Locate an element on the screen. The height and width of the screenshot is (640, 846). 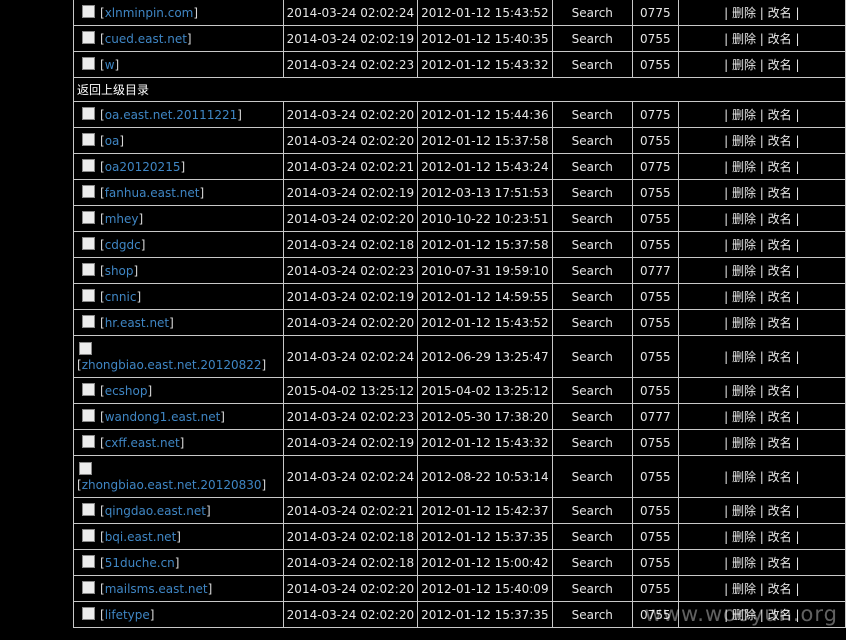
folder-link: cued.east.net is located at coordinates (146, 39).